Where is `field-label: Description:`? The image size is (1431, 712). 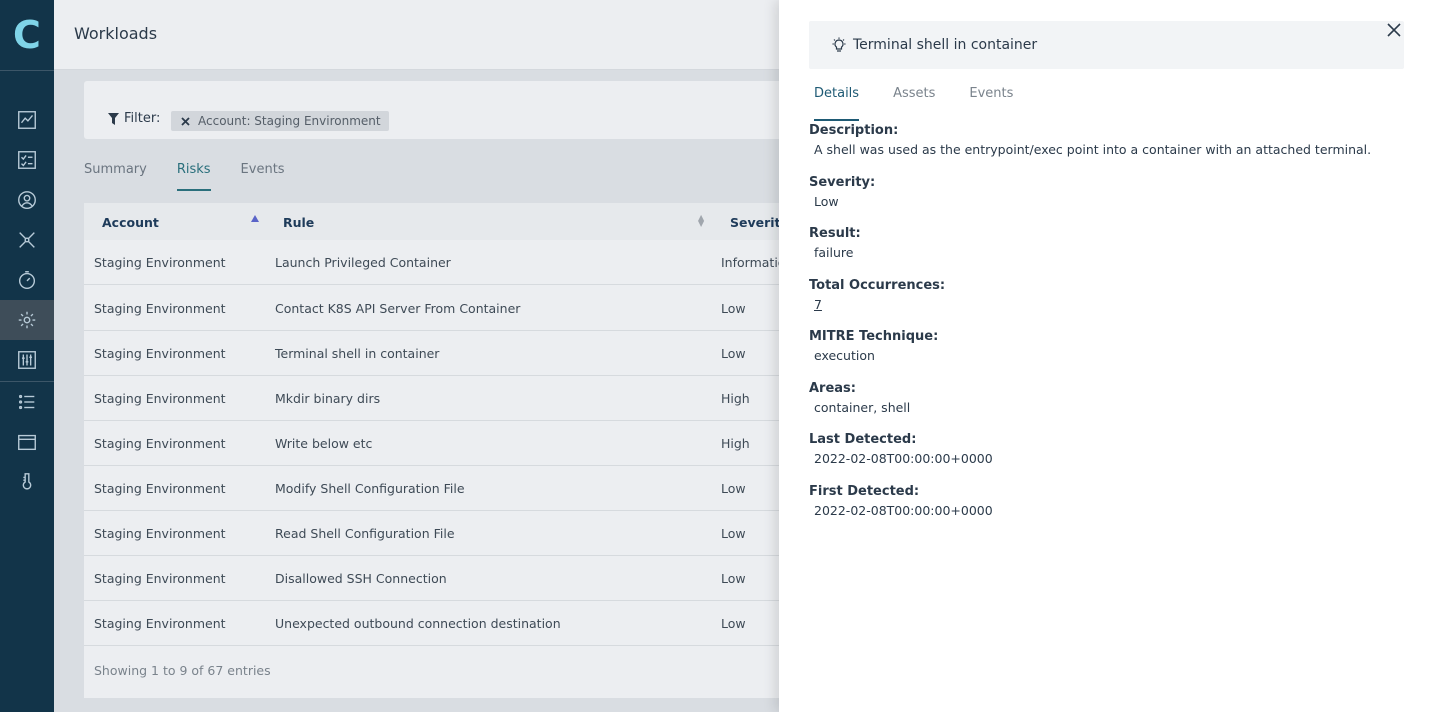 field-label: Description: is located at coordinates (854, 130).